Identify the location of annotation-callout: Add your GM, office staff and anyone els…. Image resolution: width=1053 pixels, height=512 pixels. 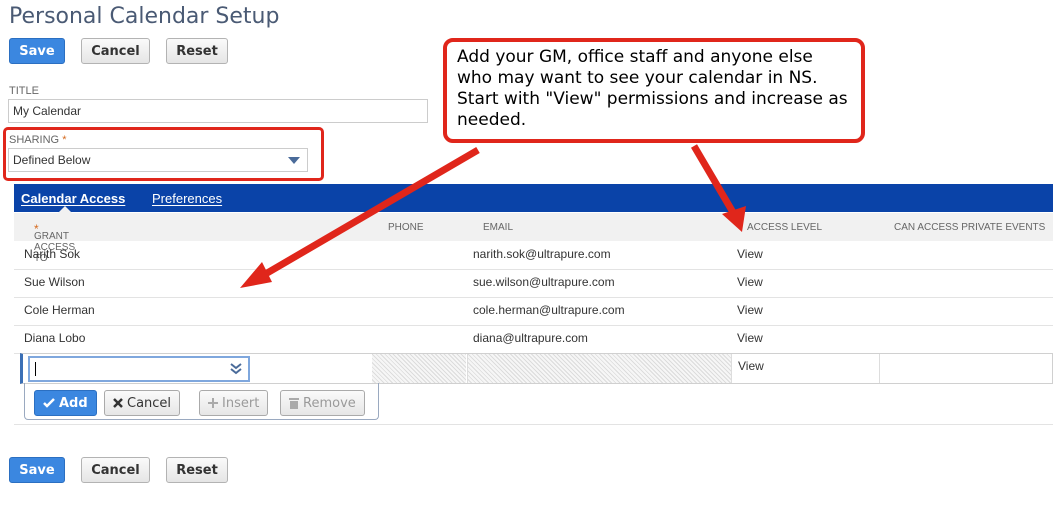
(654, 90).